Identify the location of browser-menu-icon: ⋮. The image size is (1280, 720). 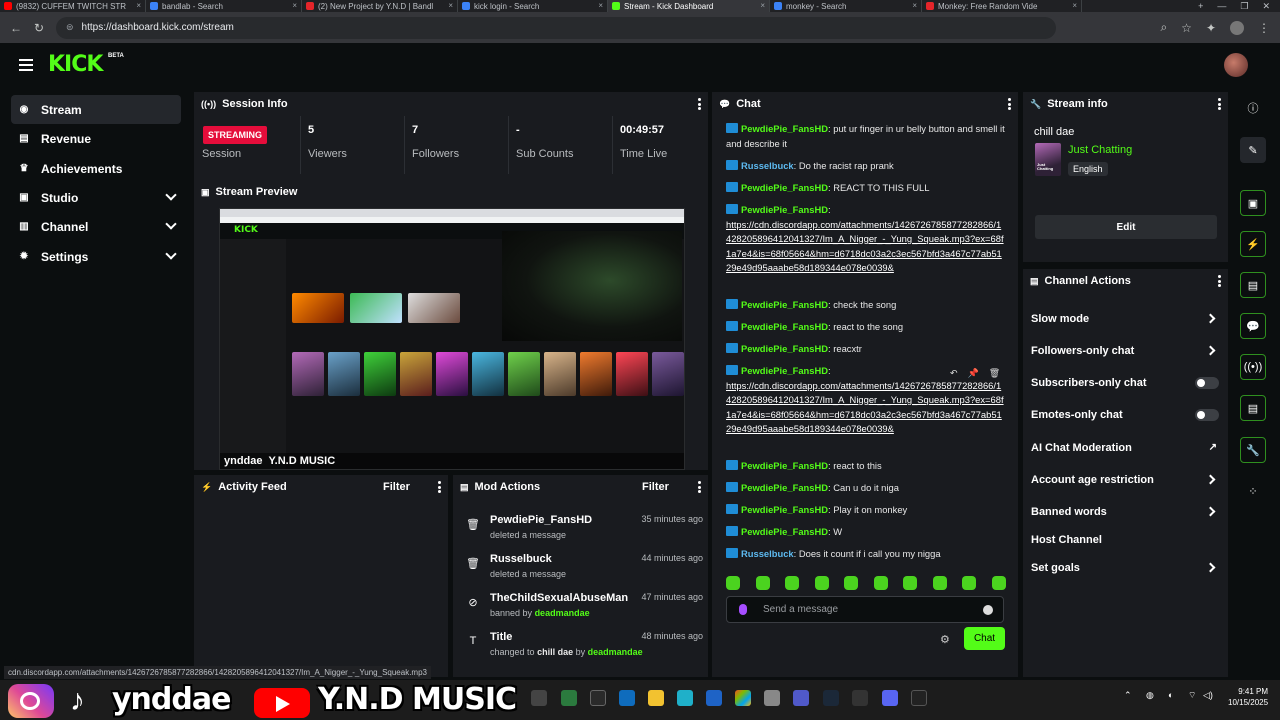
(1264, 28).